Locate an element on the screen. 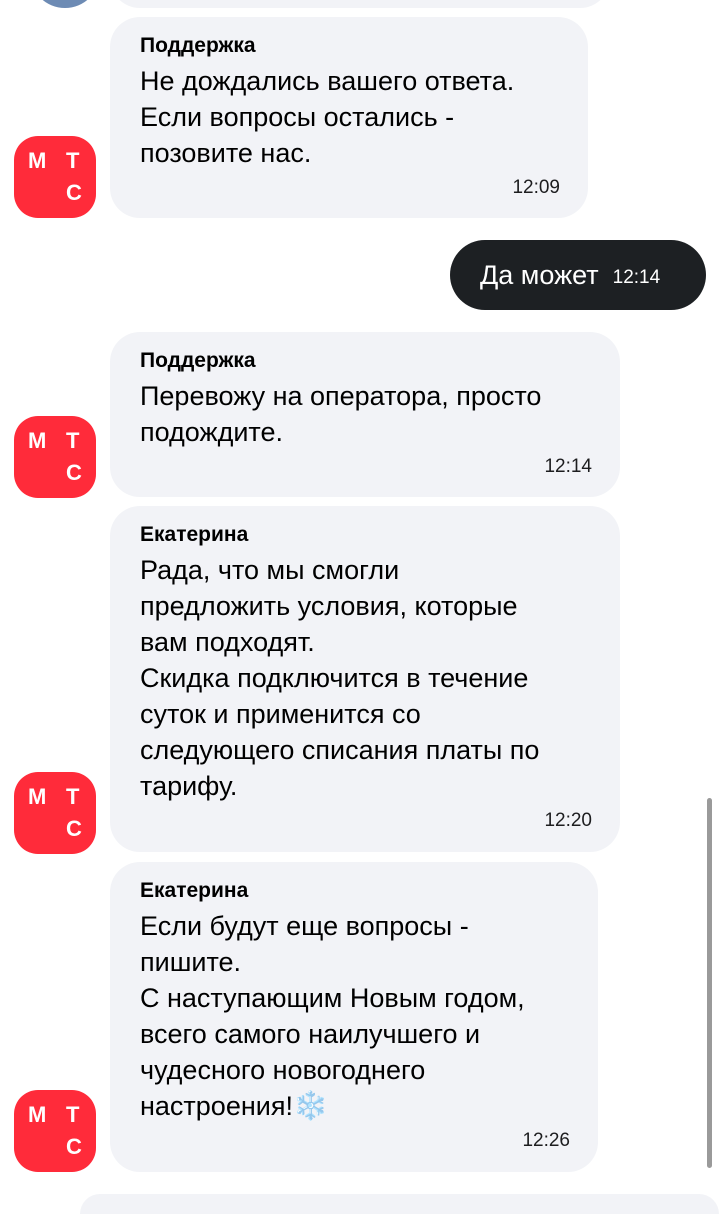  snowflake-emoji: ❄️ is located at coordinates (310, 1105).